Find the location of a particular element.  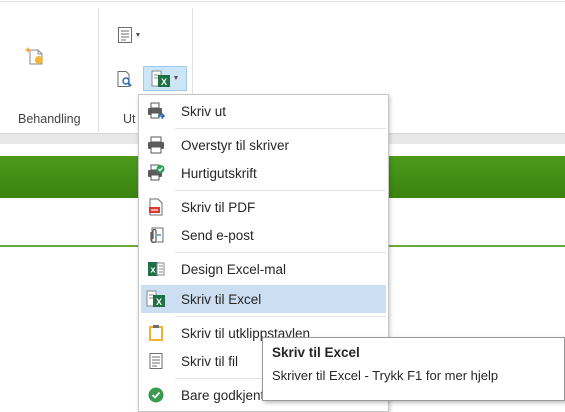

menu-item-design-excel-template: x Design Excel-mal is located at coordinates (263, 269).